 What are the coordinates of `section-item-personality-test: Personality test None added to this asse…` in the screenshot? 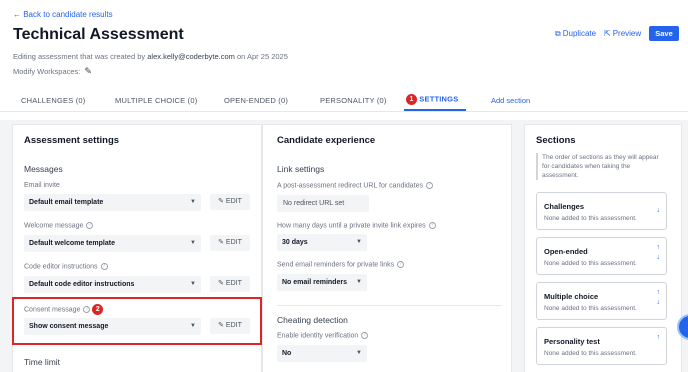 It's located at (601, 346).